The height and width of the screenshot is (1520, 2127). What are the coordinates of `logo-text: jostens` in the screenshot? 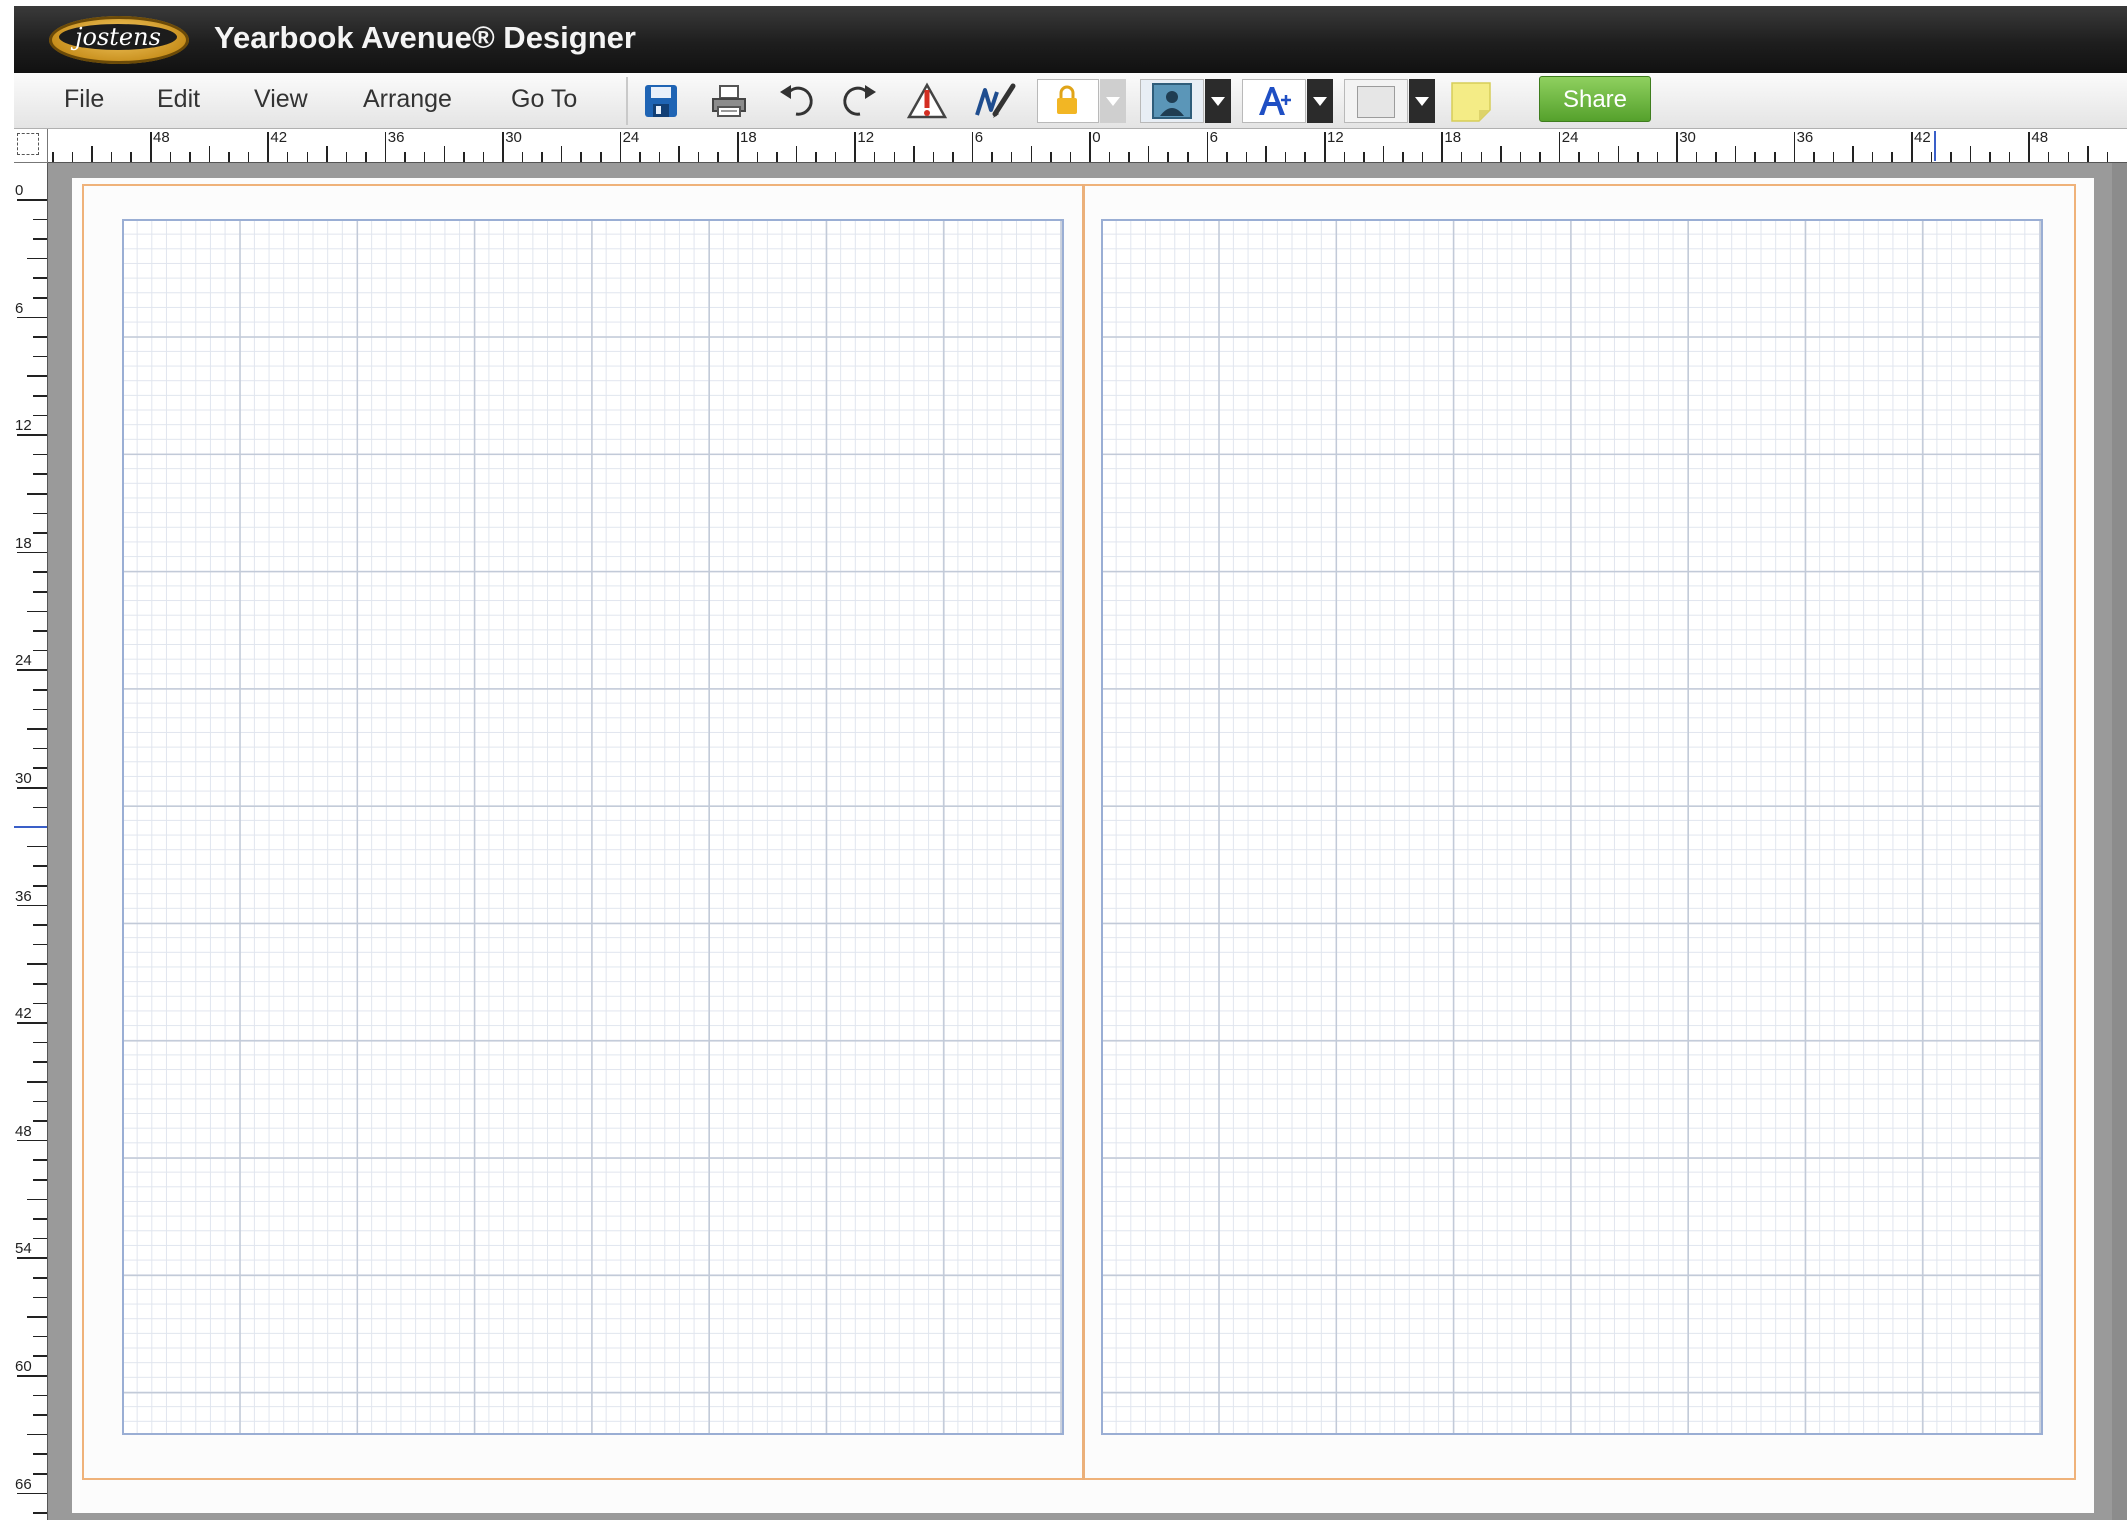 It's located at (118, 37).